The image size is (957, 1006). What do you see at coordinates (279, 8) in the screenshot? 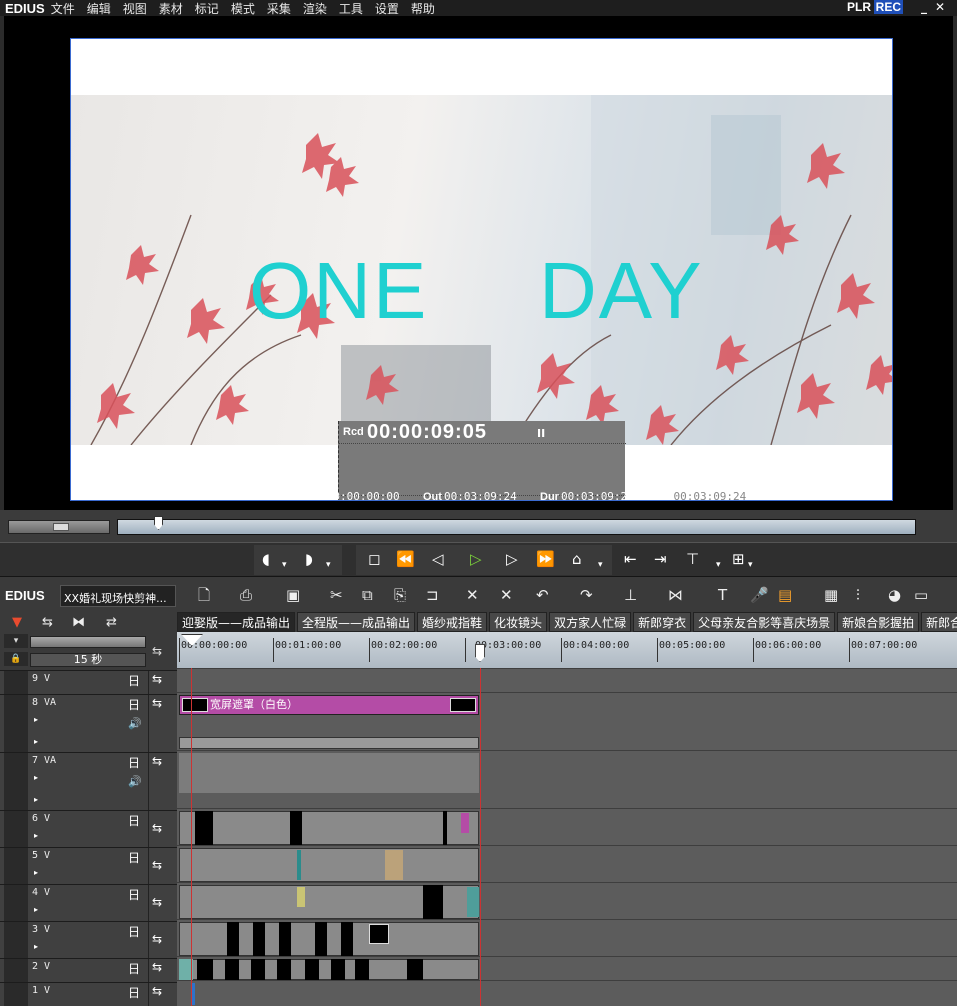
I see `menu-capture: 采集` at bounding box center [279, 8].